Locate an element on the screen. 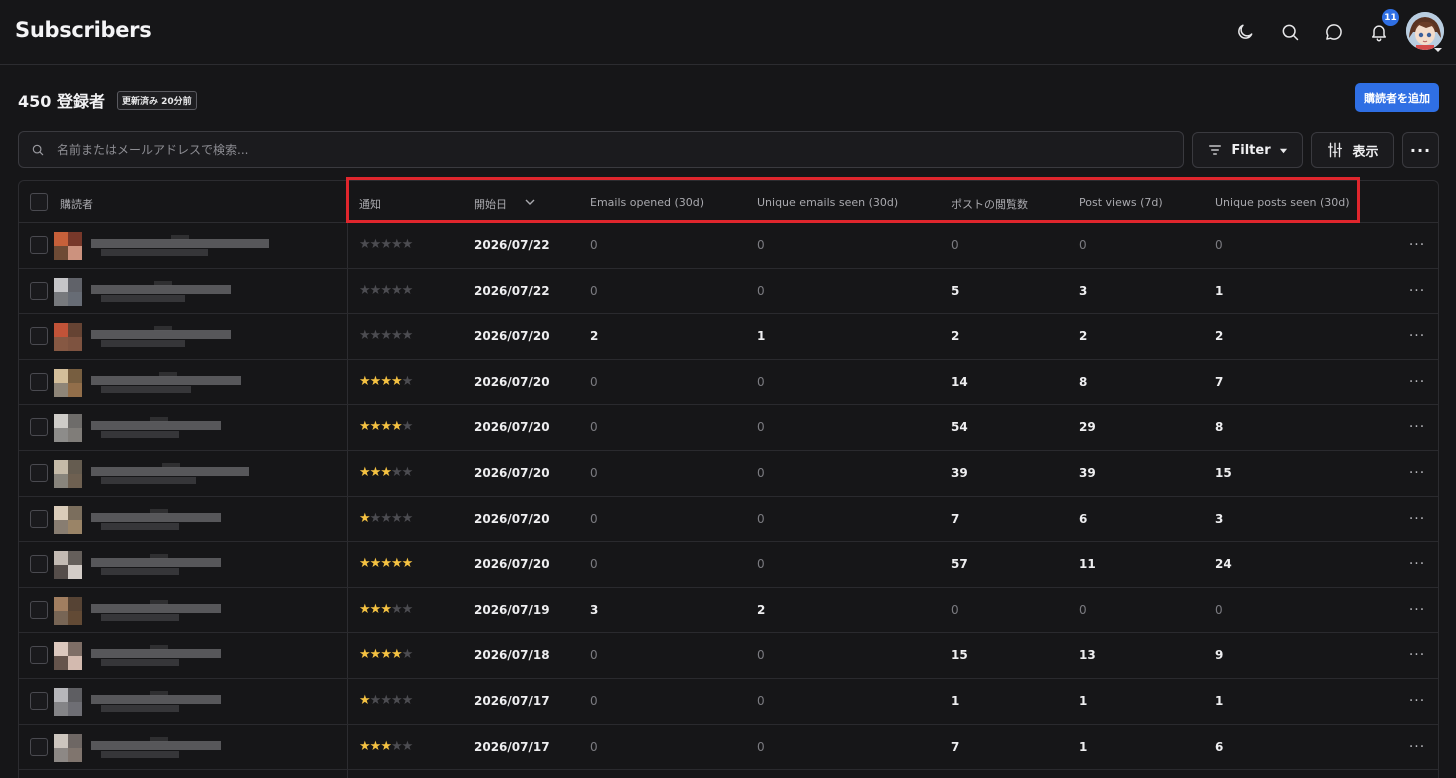 This screenshot has height=778, width=1456. chevron-down-icon is located at coordinates (1438, 46).